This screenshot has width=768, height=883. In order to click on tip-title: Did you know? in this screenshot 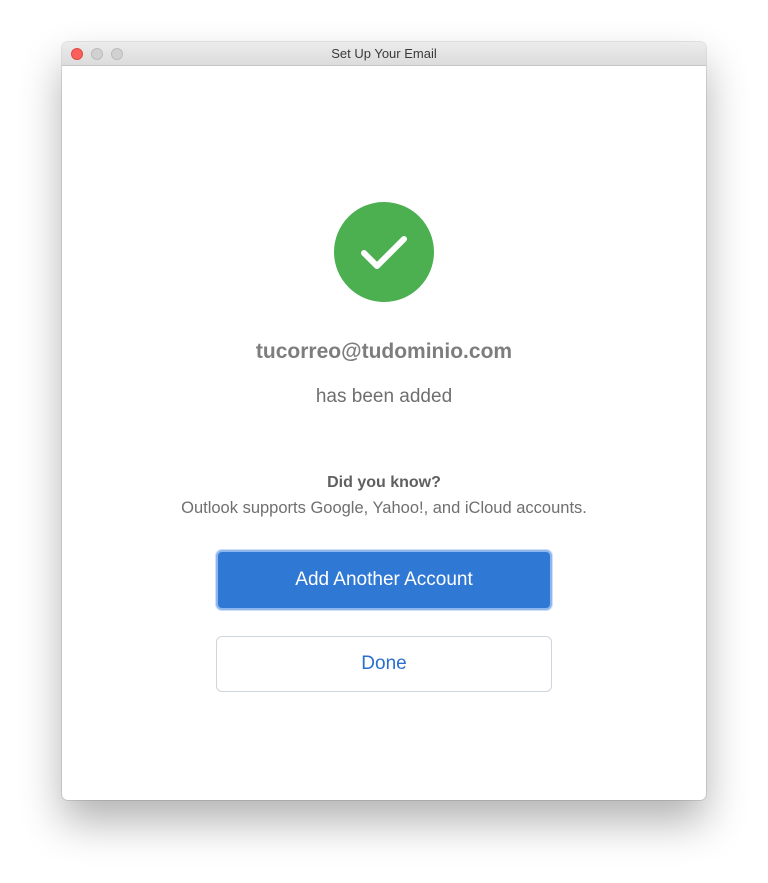, I will do `click(384, 482)`.